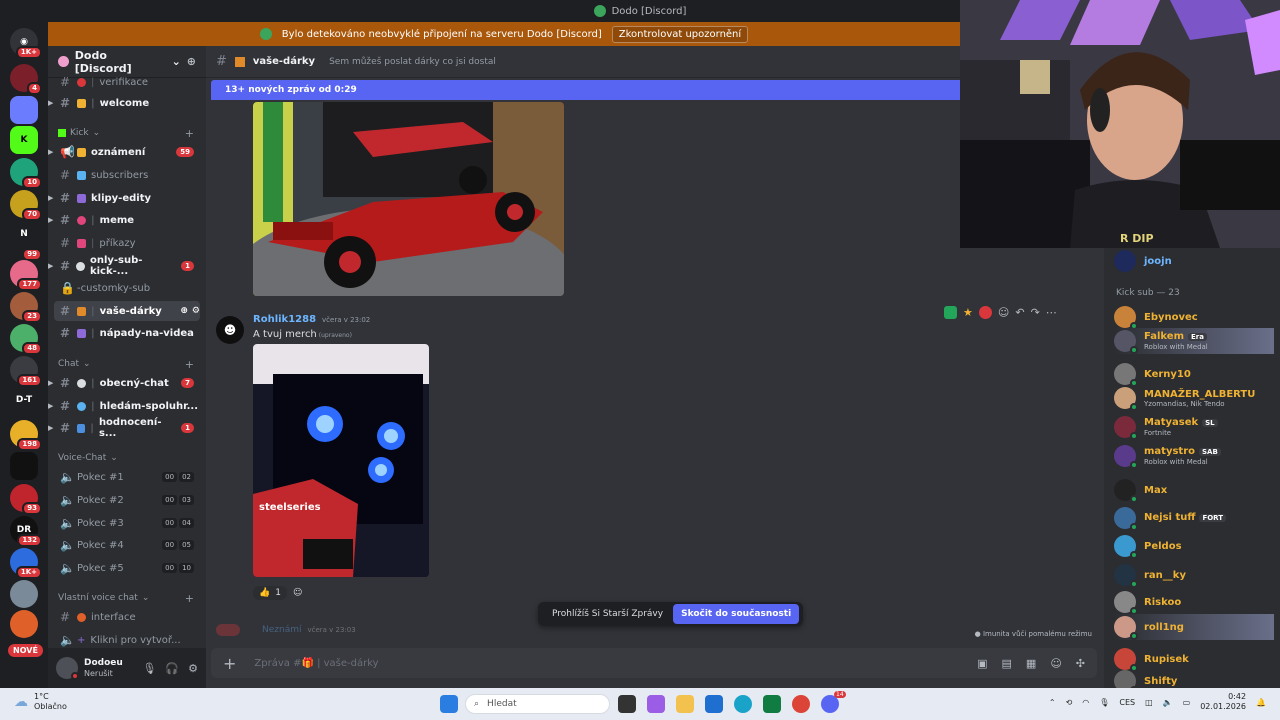 Image resolution: width=1280 pixels, height=720 pixels. Describe the element at coordinates (127, 82) in the screenshot. I see `channel-verifikace: # | verifikace` at that location.